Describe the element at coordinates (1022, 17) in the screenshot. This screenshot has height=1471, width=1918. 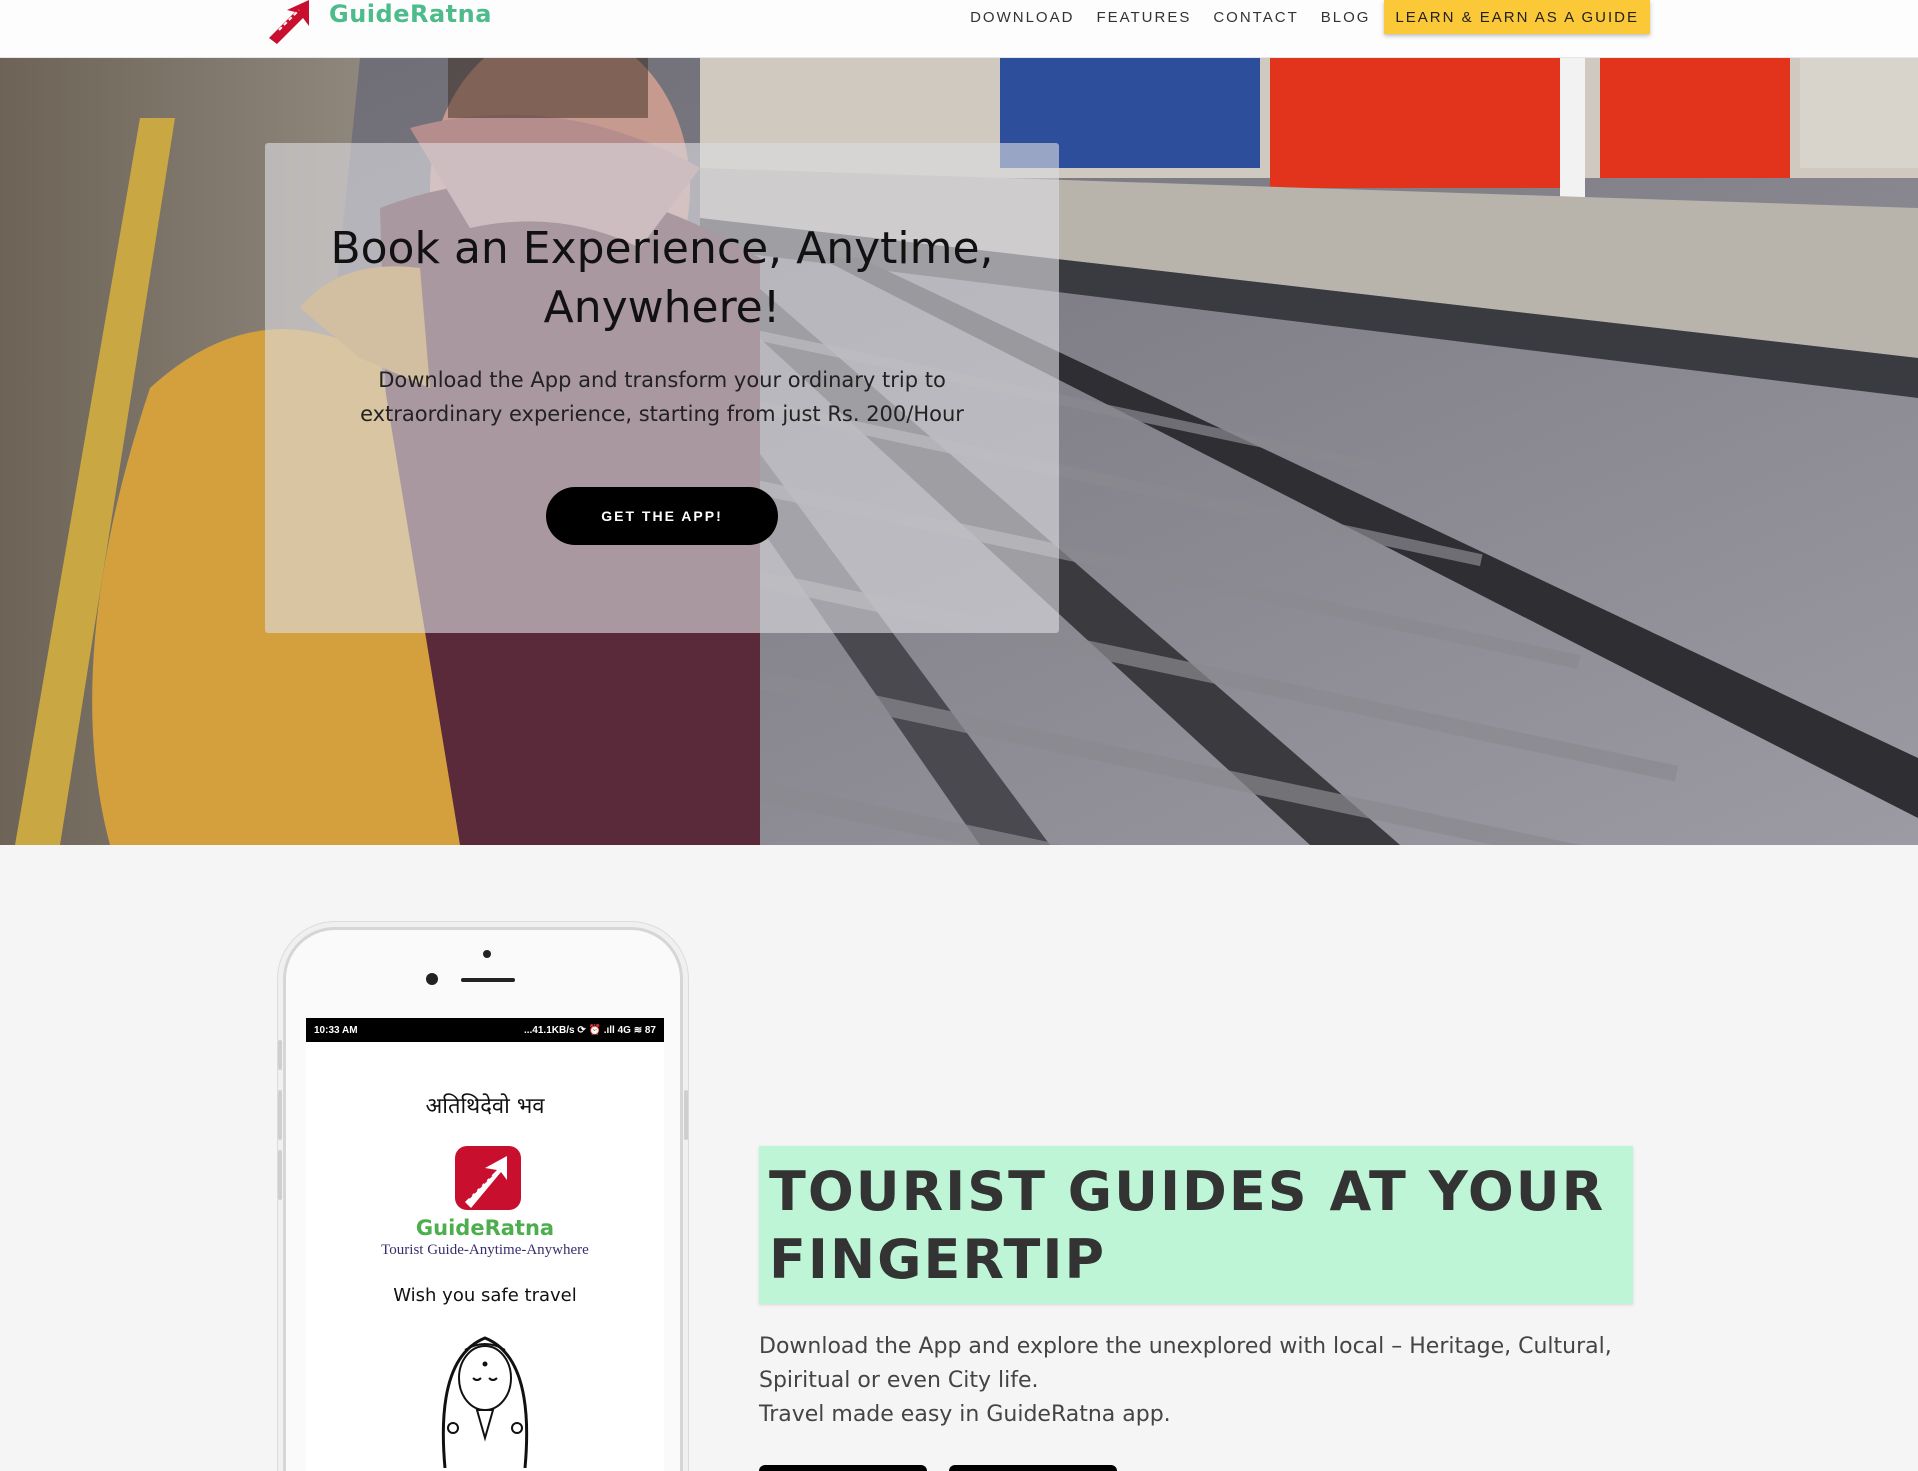
I see `nav-link-download: DOWNLOAD` at that location.